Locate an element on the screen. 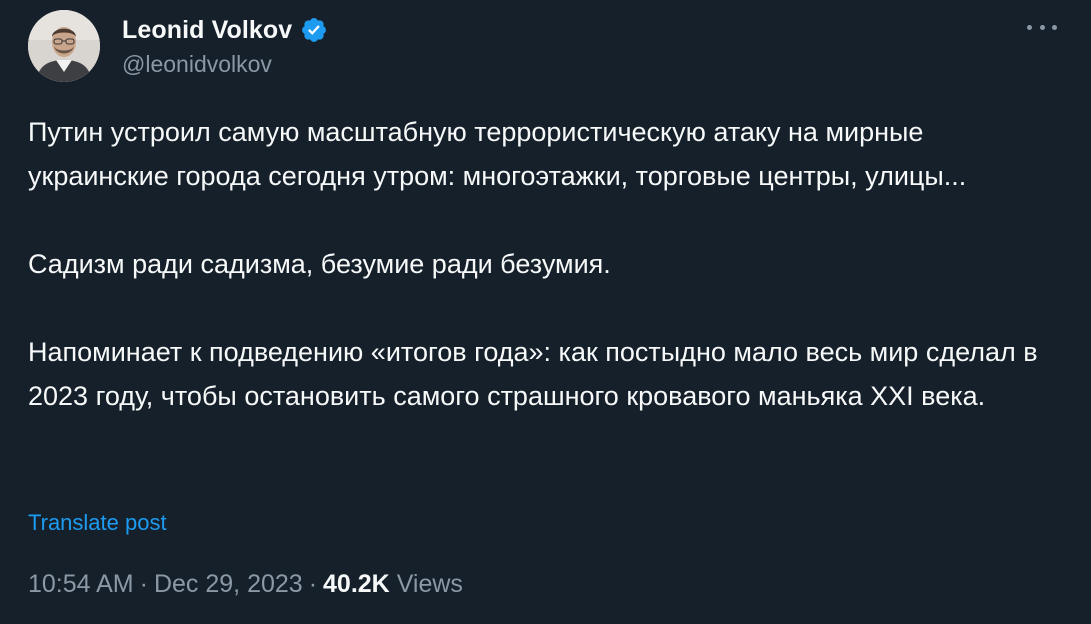 Image resolution: width=1091 pixels, height=624 pixels. views-count: 40.2K is located at coordinates (356, 584).